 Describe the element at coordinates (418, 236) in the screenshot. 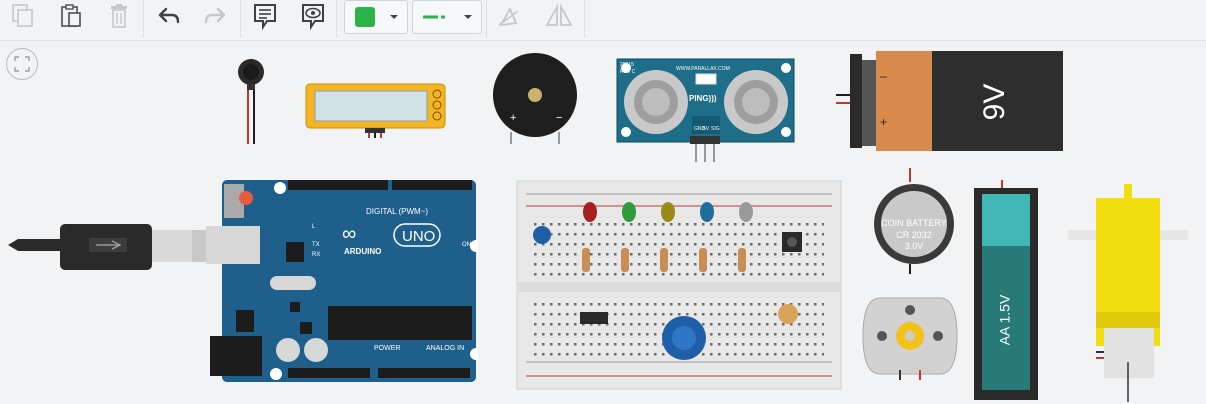

I see `uno-label: UNO` at that location.